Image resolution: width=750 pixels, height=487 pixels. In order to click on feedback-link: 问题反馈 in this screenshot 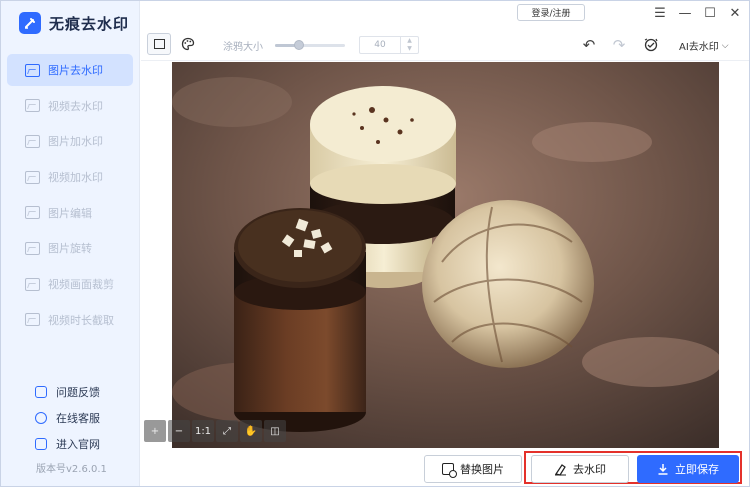, I will do `click(67, 392)`.